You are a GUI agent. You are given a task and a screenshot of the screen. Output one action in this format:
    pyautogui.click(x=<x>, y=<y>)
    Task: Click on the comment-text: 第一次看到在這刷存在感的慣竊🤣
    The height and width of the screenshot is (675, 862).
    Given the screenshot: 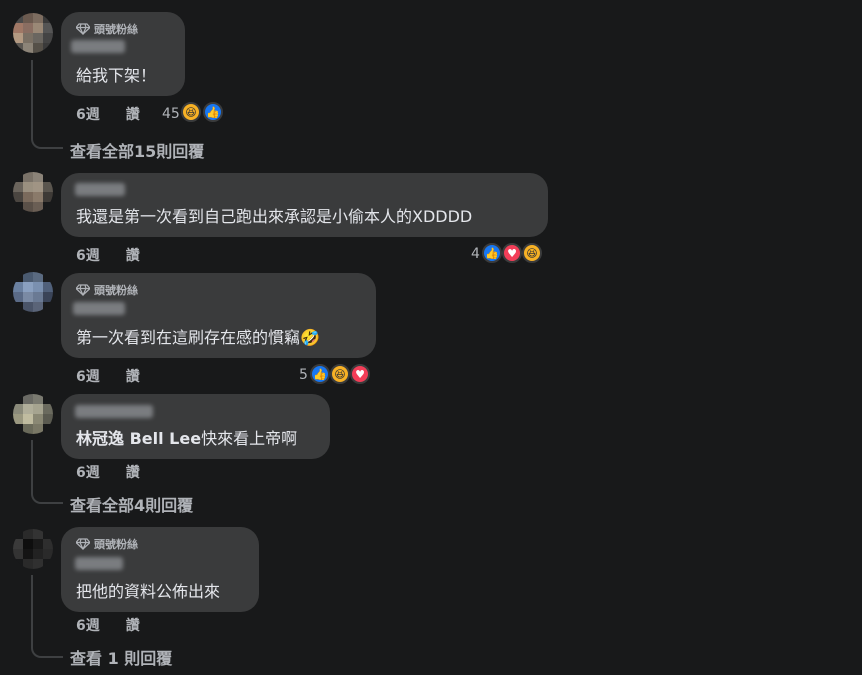 What is the action you would take?
    pyautogui.click(x=198, y=338)
    